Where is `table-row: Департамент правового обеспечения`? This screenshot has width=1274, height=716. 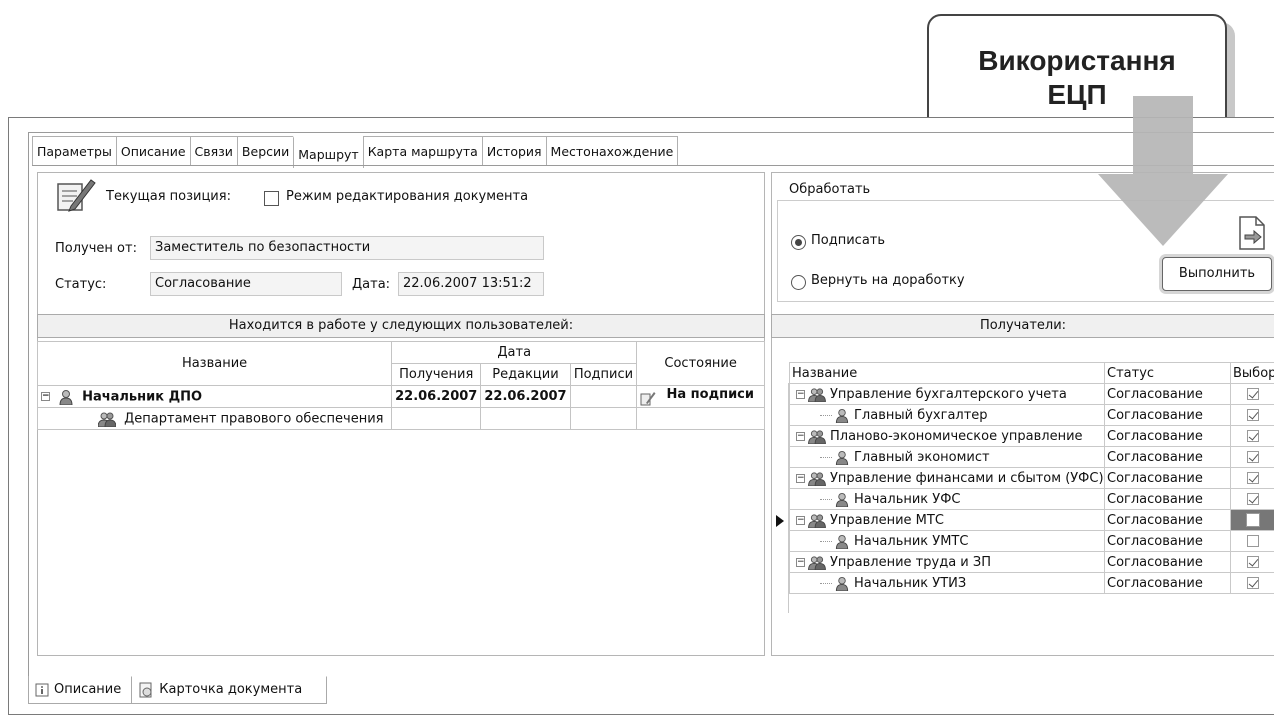 table-row: Департамент правового обеспечения is located at coordinates (400, 418).